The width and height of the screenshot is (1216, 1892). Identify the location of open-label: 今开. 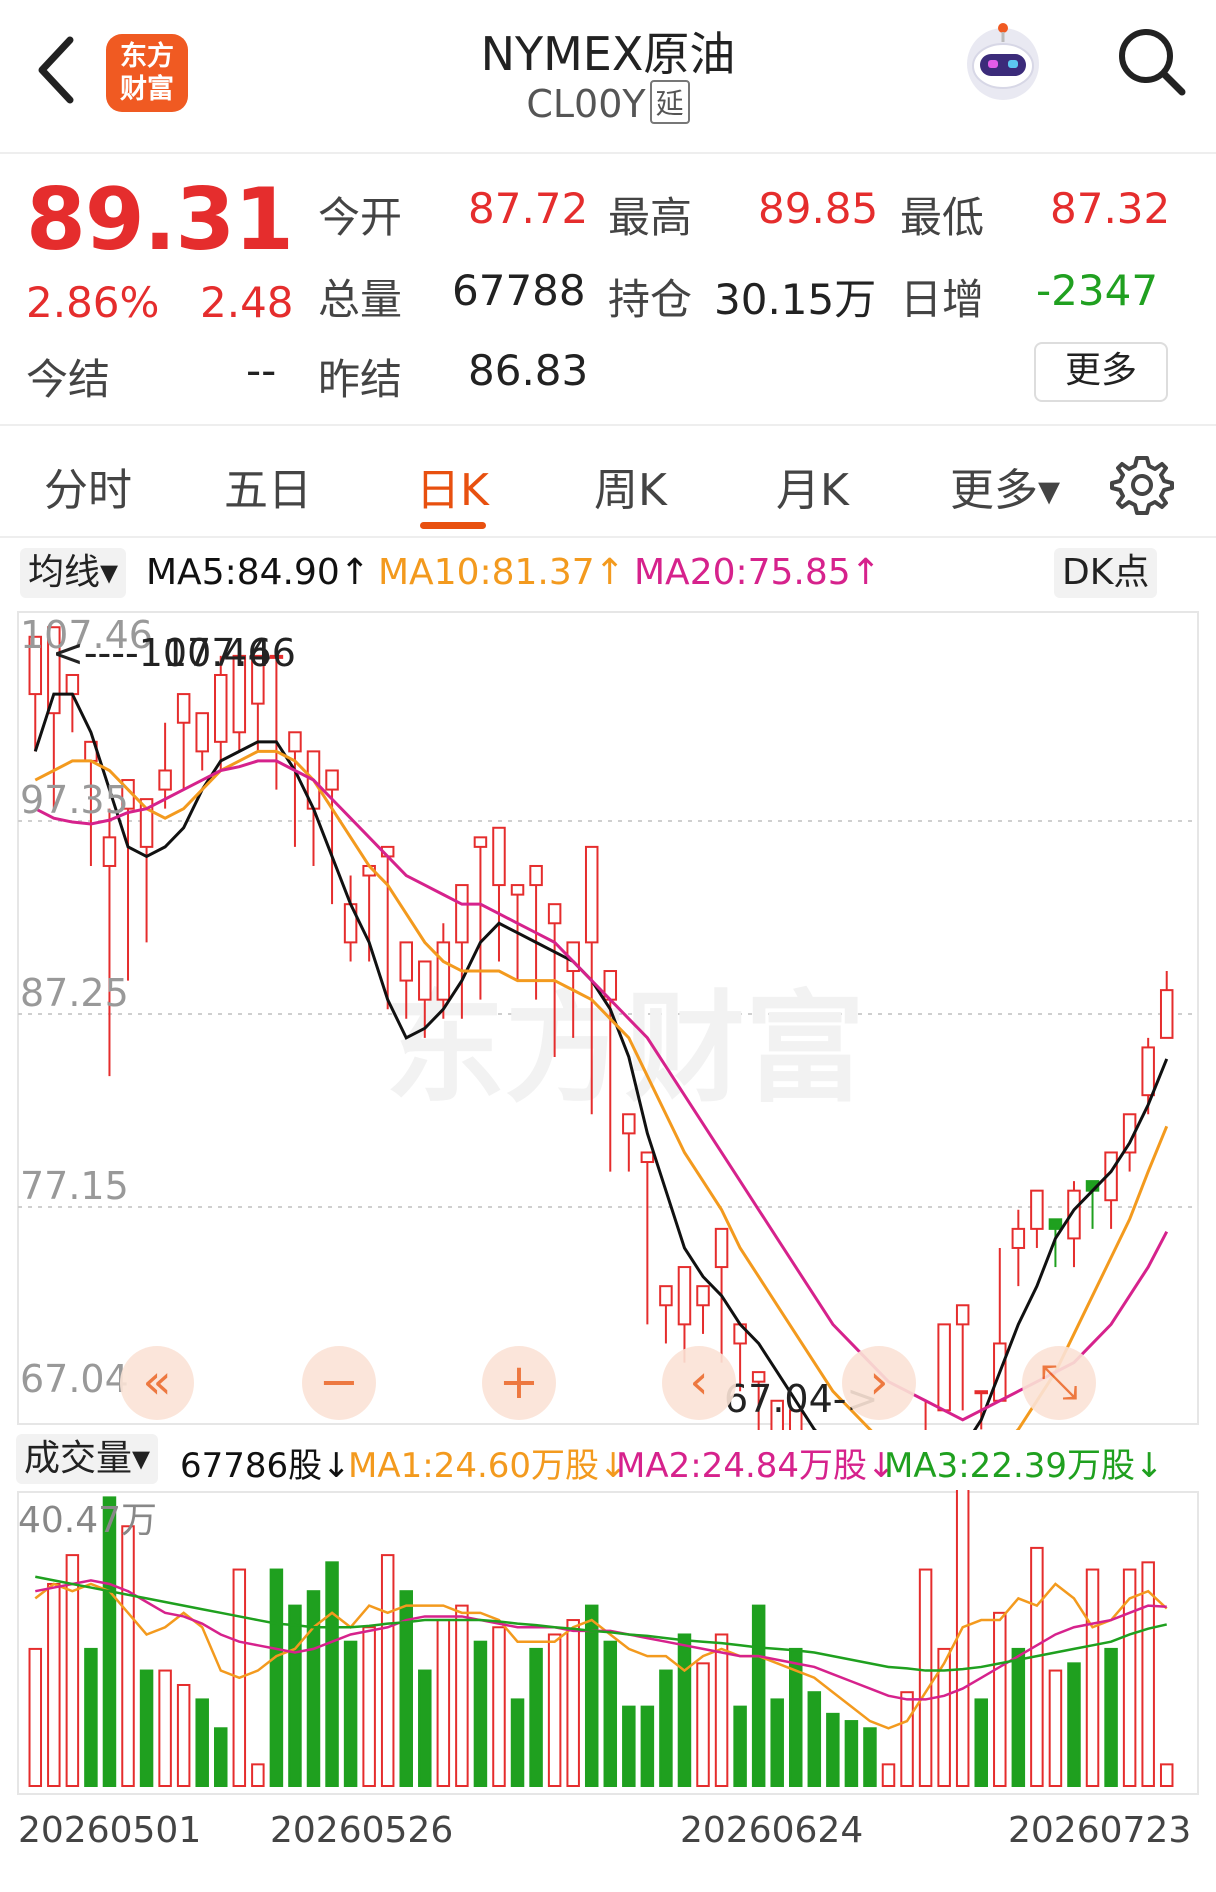
(360, 217).